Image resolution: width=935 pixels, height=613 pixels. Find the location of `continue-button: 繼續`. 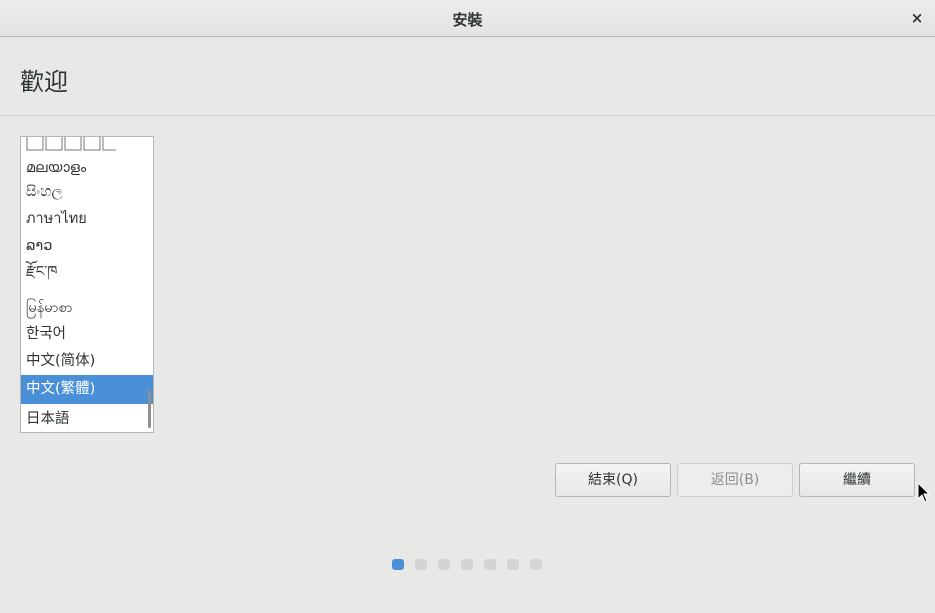

continue-button: 繼續 is located at coordinates (857, 480).